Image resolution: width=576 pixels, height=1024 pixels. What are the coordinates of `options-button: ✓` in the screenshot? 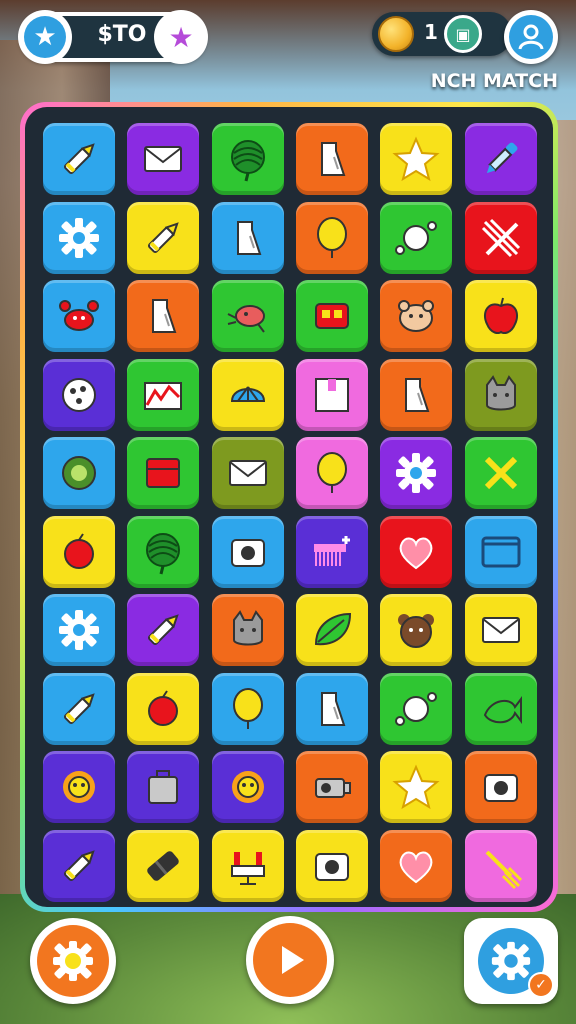 It's located at (511, 961).